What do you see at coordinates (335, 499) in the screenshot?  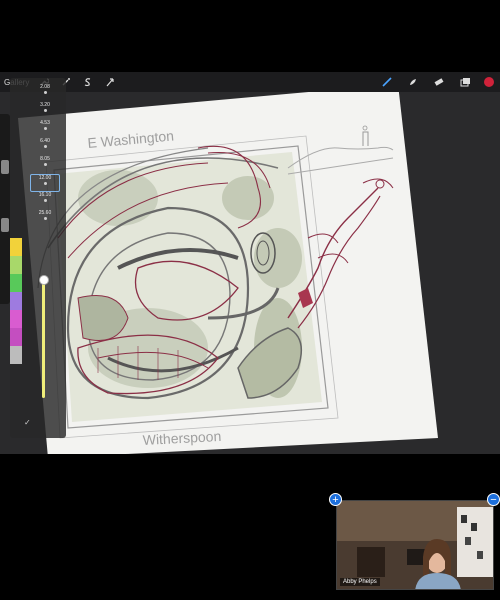 I see `expand-plus-icon: +` at bounding box center [335, 499].